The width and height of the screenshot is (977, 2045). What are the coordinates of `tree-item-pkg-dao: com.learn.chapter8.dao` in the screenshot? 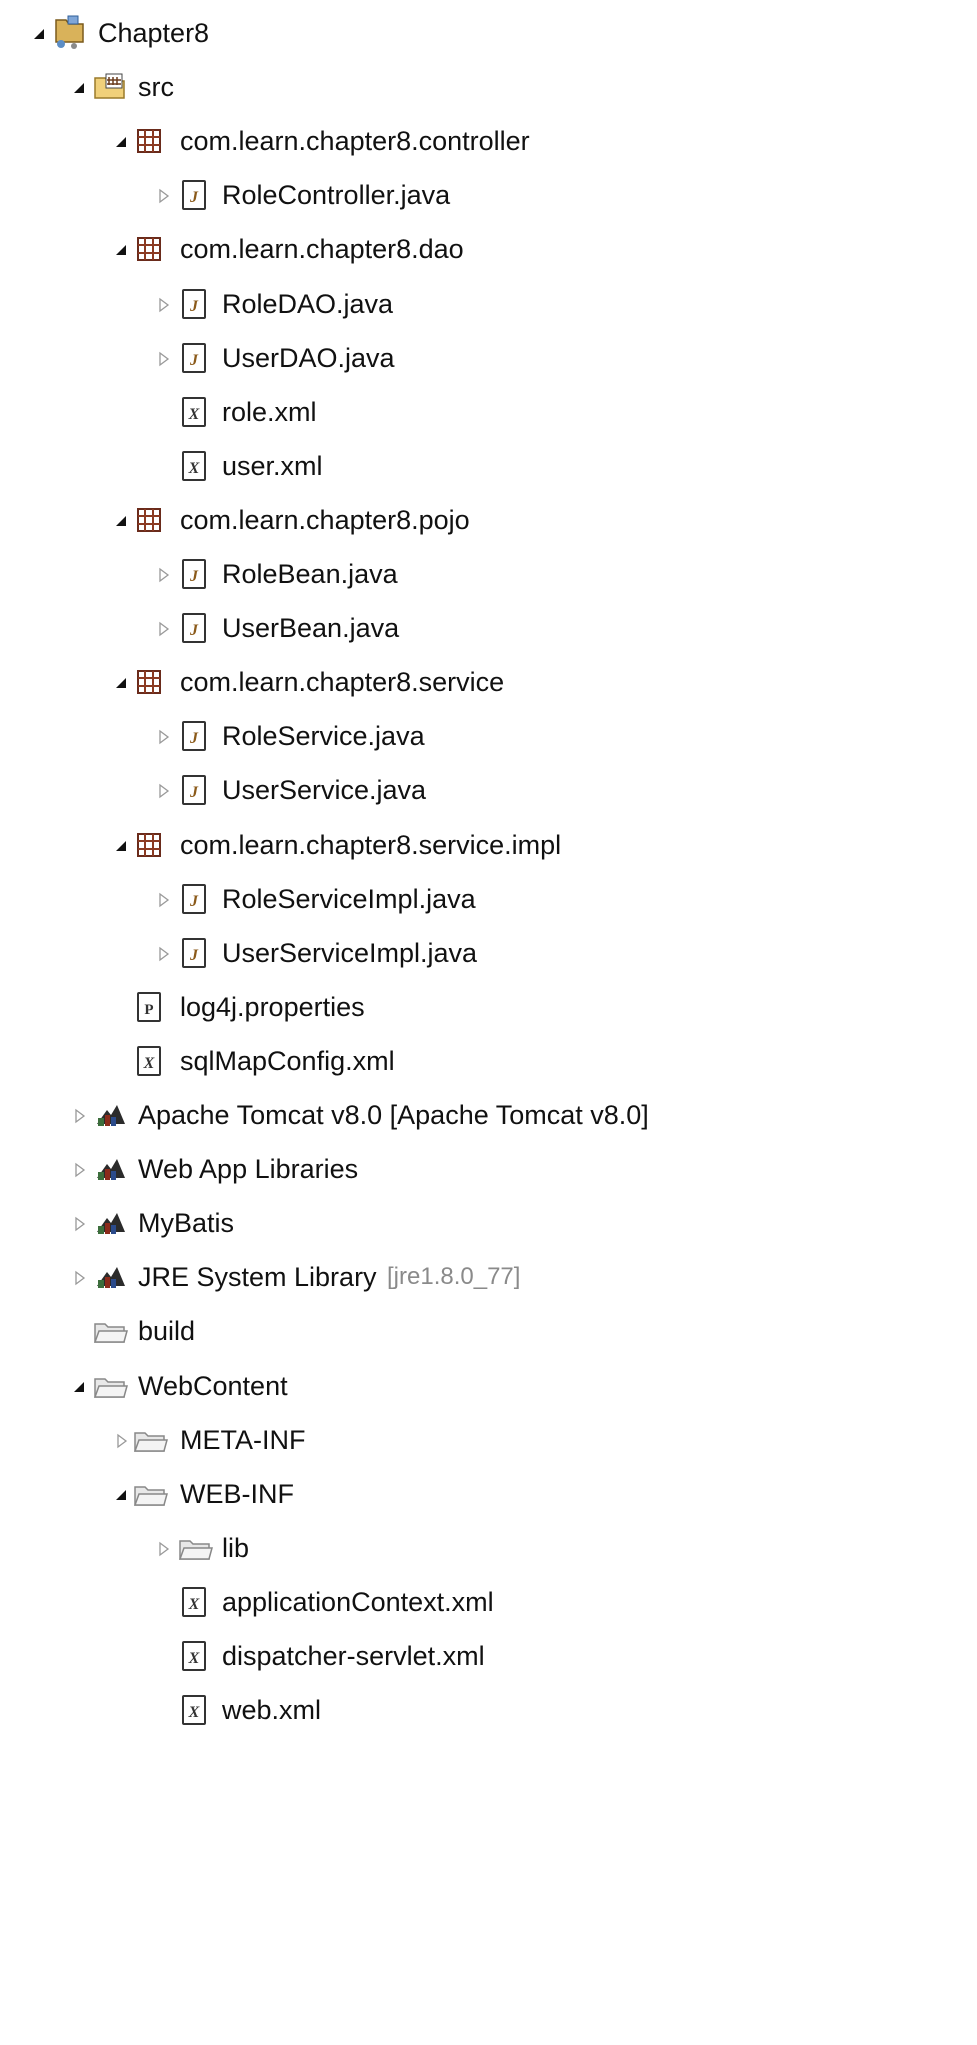 It's located at (488, 249).